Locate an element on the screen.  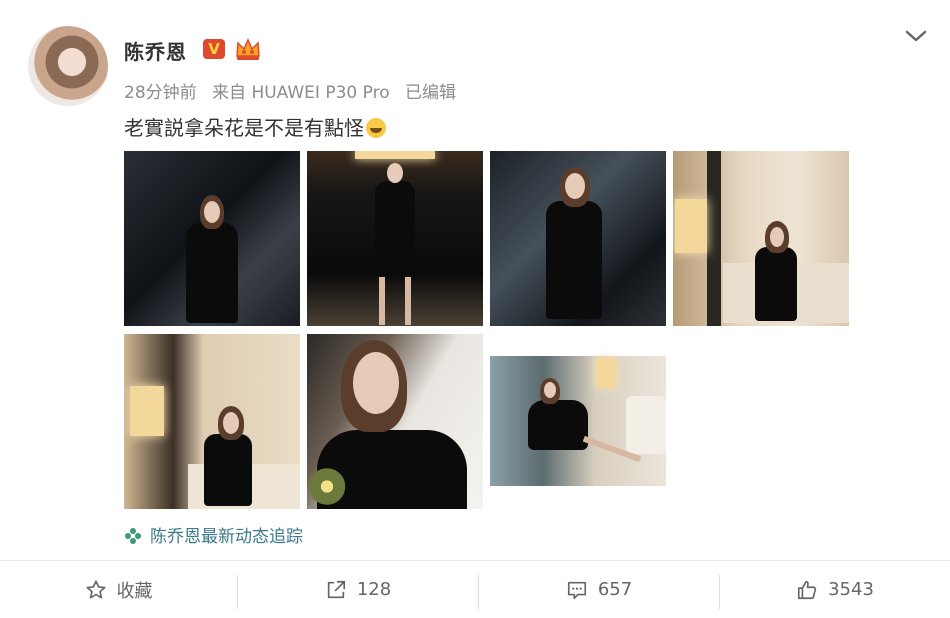
like-button: 3543 is located at coordinates (835, 589).